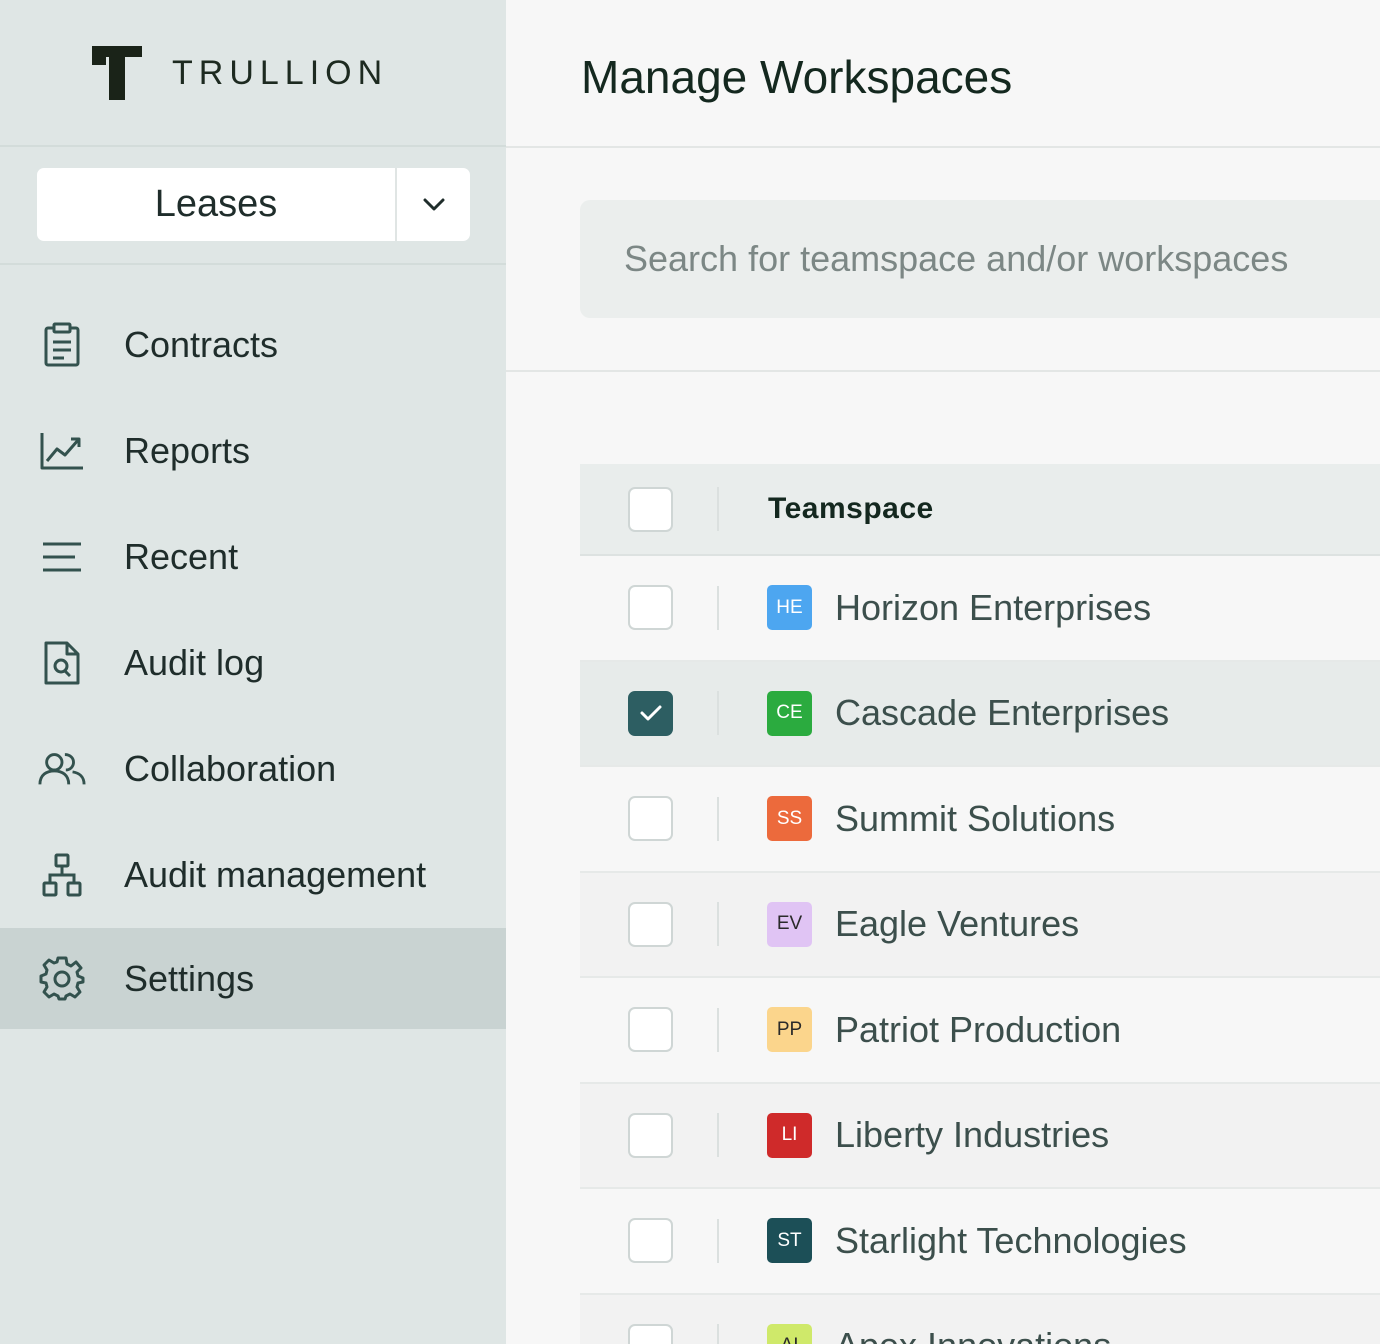 This screenshot has width=1380, height=1344. I want to click on teamspace-name: Horizon Enterprises, so click(993, 607).